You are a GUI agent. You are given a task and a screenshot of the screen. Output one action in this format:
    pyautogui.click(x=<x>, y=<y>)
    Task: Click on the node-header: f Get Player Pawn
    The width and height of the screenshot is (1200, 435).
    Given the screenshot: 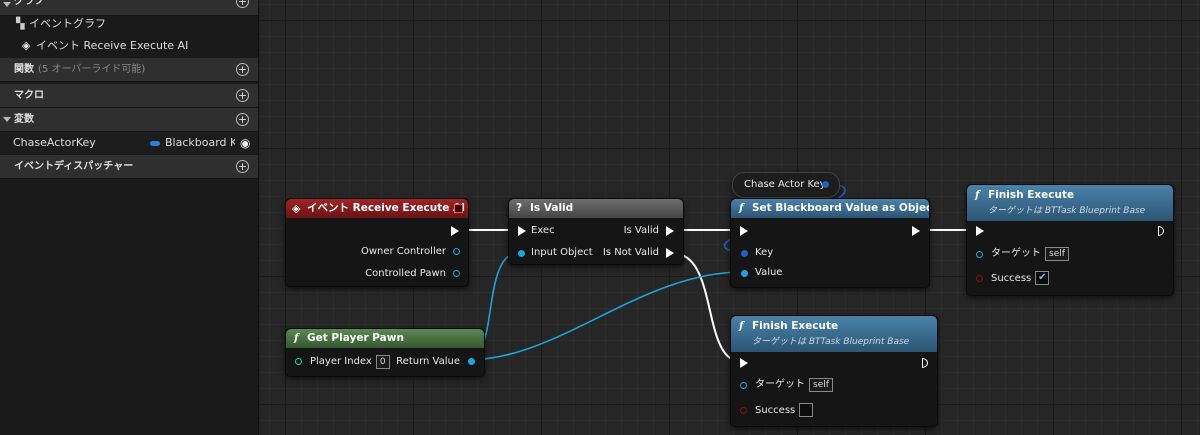 What is the action you would take?
    pyautogui.click(x=385, y=338)
    